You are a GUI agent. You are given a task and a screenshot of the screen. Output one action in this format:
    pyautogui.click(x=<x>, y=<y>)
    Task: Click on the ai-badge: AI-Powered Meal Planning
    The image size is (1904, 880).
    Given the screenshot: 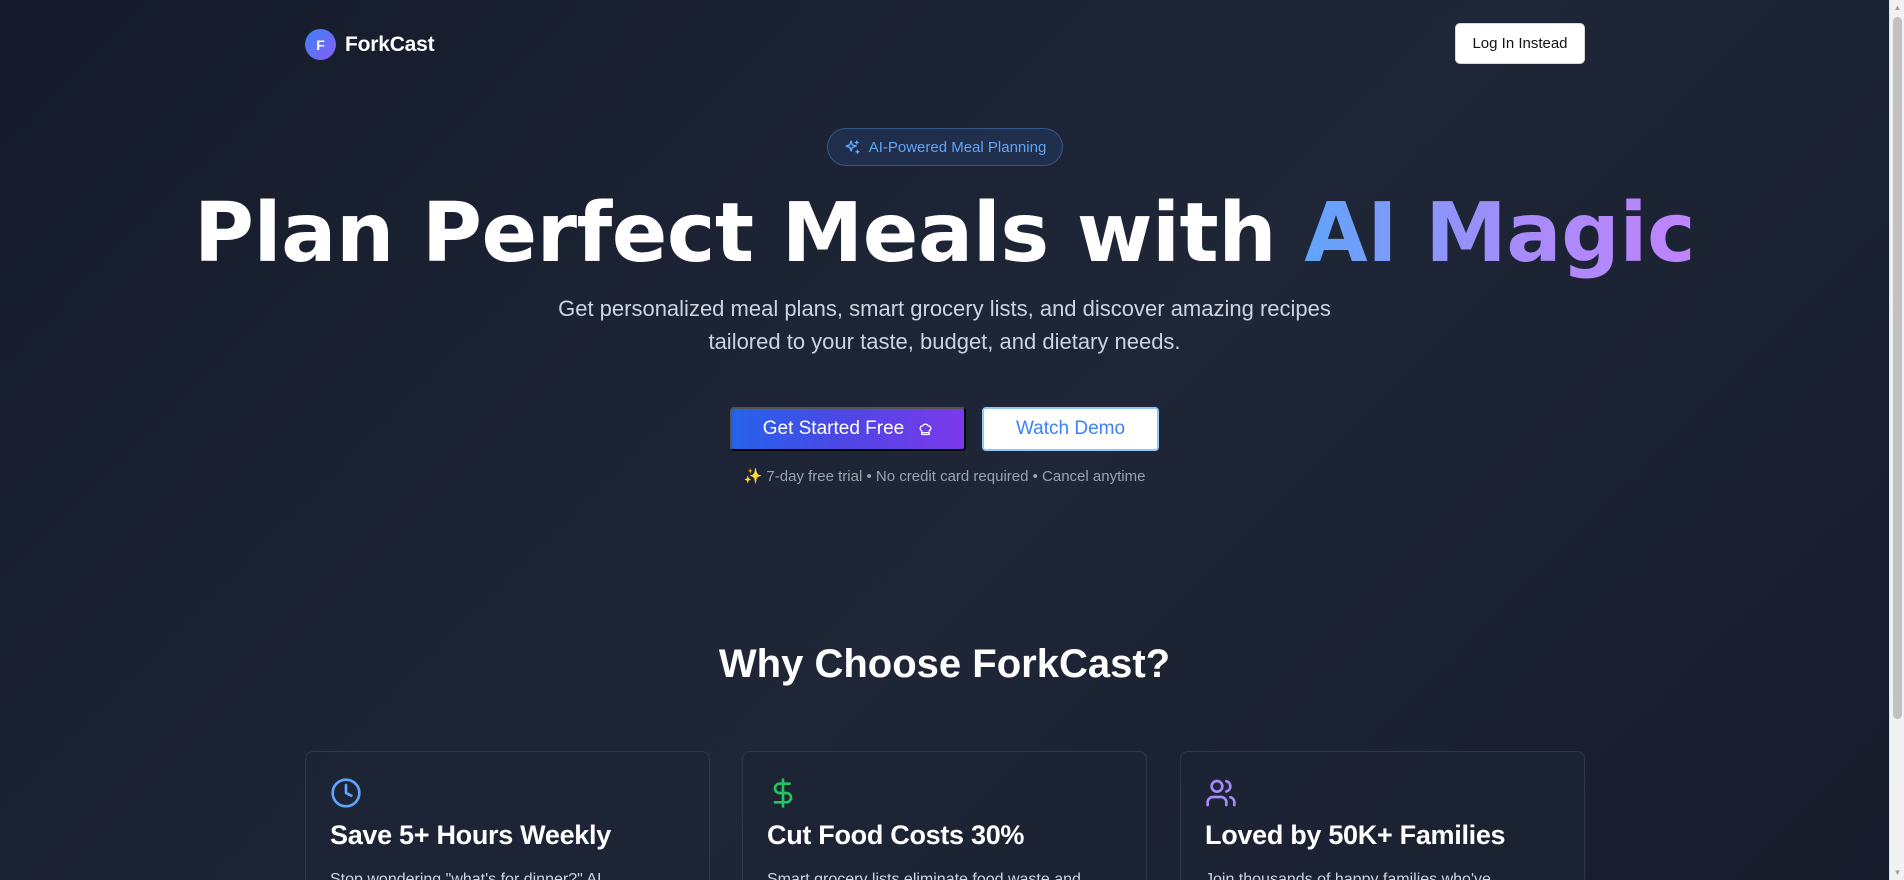 What is the action you would take?
    pyautogui.click(x=945, y=147)
    